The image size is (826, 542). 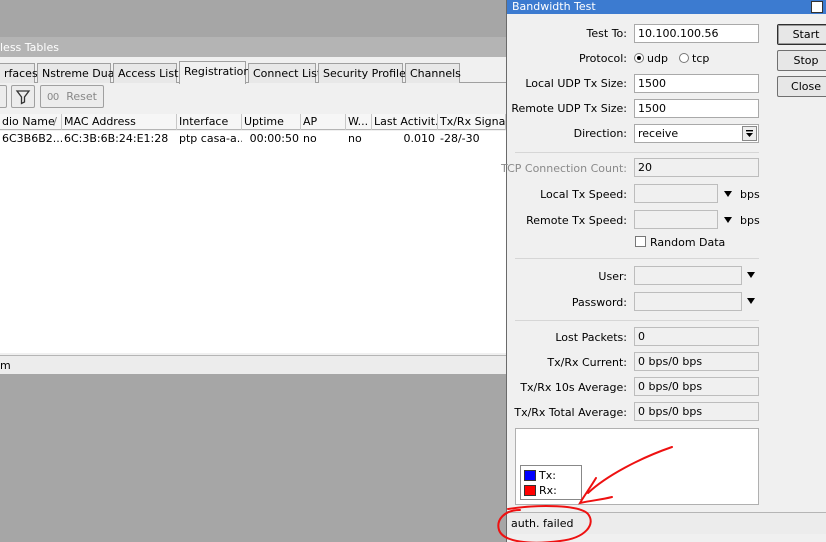 What do you see at coordinates (433, 73) in the screenshot?
I see `tab-channels: Channels` at bounding box center [433, 73].